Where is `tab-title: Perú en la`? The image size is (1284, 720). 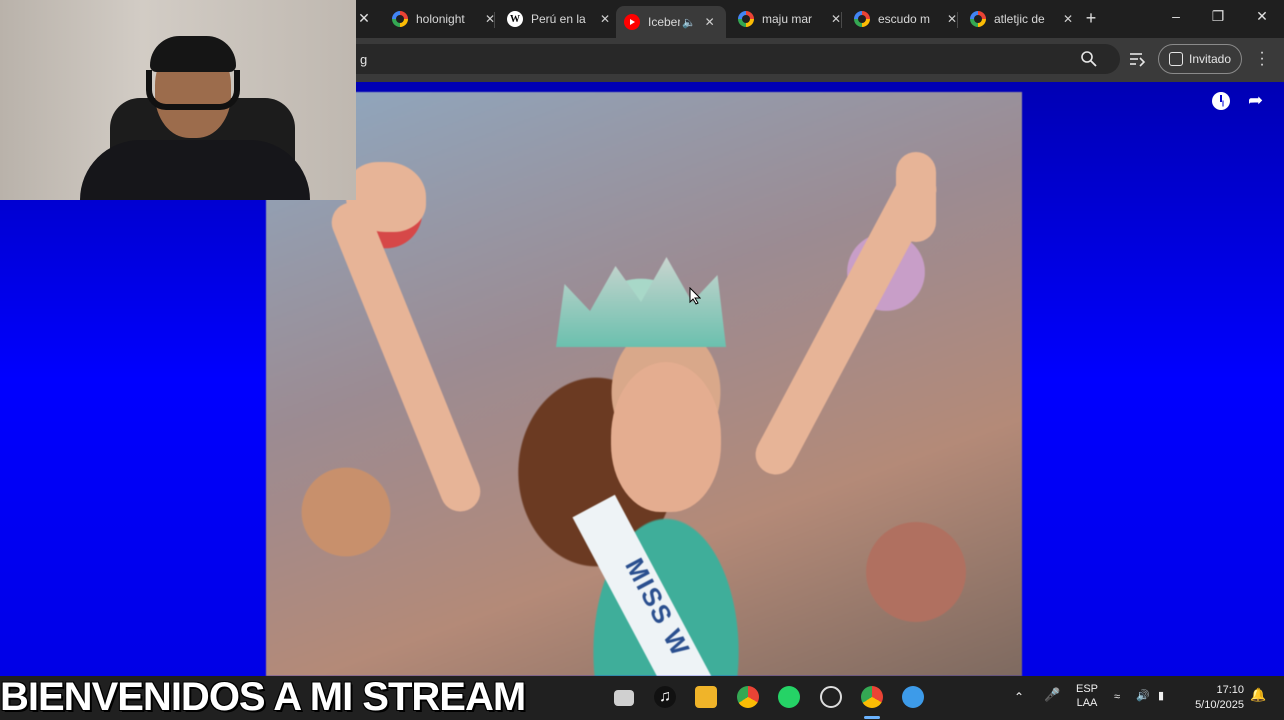 tab-title: Perú en la is located at coordinates (558, 19).